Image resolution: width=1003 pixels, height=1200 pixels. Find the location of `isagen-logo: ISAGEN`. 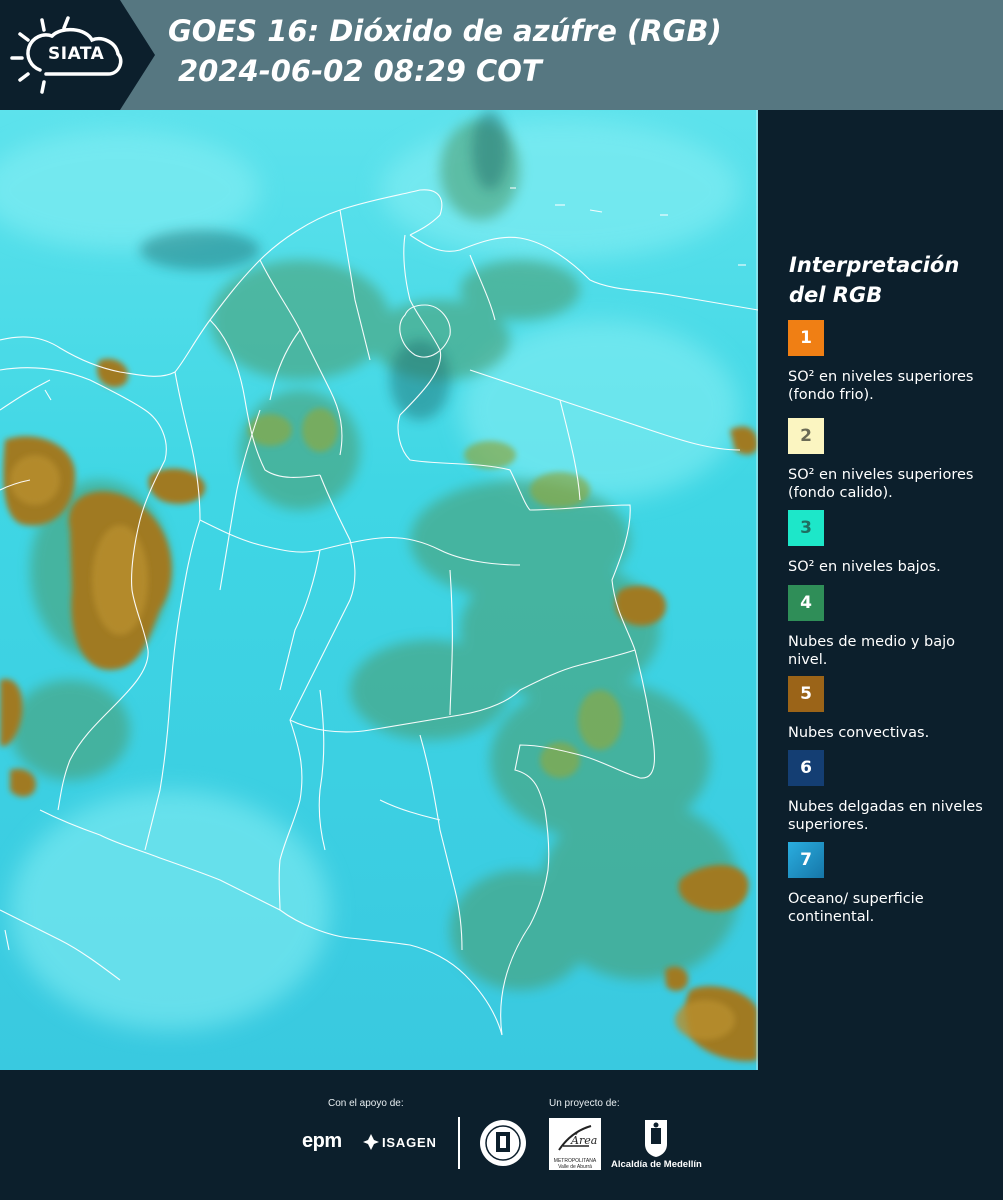

isagen-logo: ISAGEN is located at coordinates (409, 1142).